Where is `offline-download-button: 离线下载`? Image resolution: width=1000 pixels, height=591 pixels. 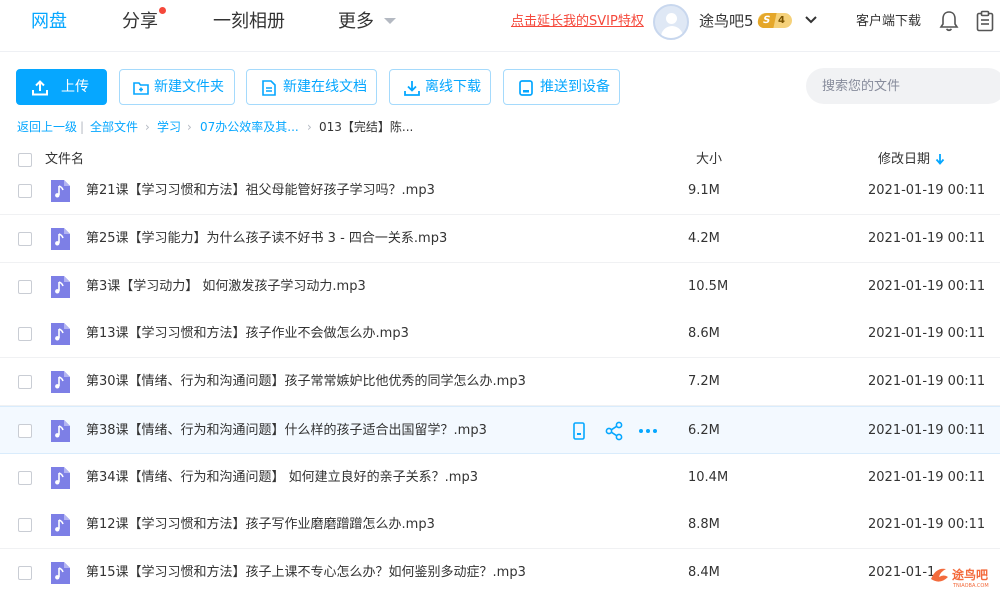 offline-download-button: 离线下载 is located at coordinates (440, 87).